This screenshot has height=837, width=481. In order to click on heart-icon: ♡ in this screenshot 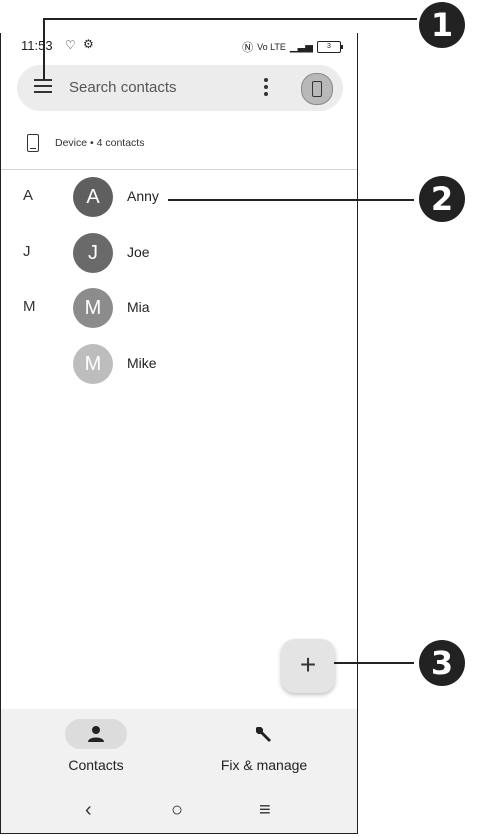, I will do `click(70, 45)`.